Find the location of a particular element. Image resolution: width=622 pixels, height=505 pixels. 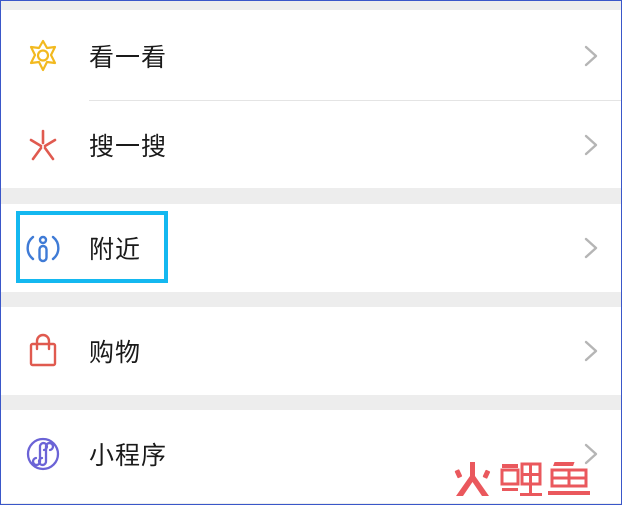

search-sparkle-icon is located at coordinates (43, 145).